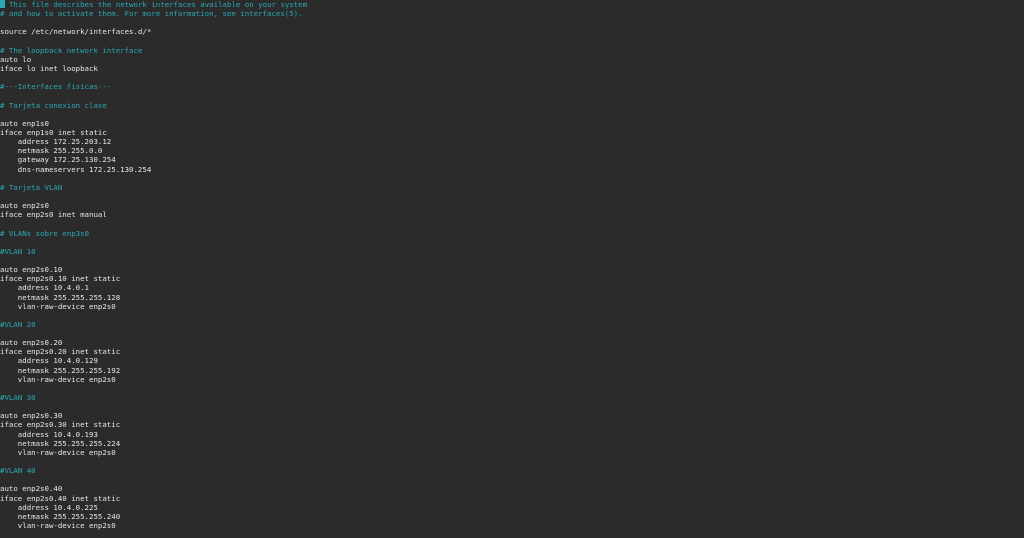 Image resolution: width=1024 pixels, height=538 pixels. Describe the element at coordinates (56, 87) in the screenshot. I see `line-text: #---Interfaces fisicas---` at that location.